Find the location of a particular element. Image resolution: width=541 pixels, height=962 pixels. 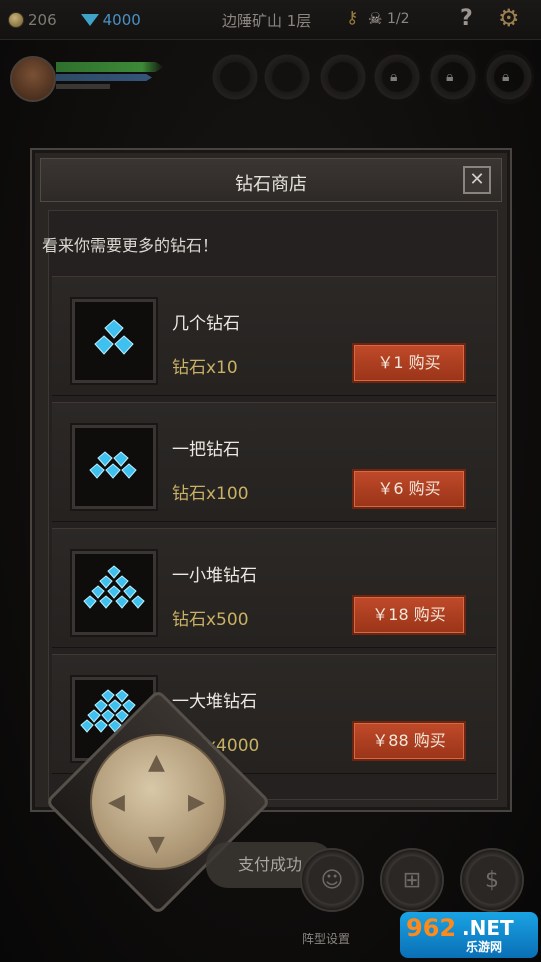

skull-icon: ☠ is located at coordinates (375, 18).